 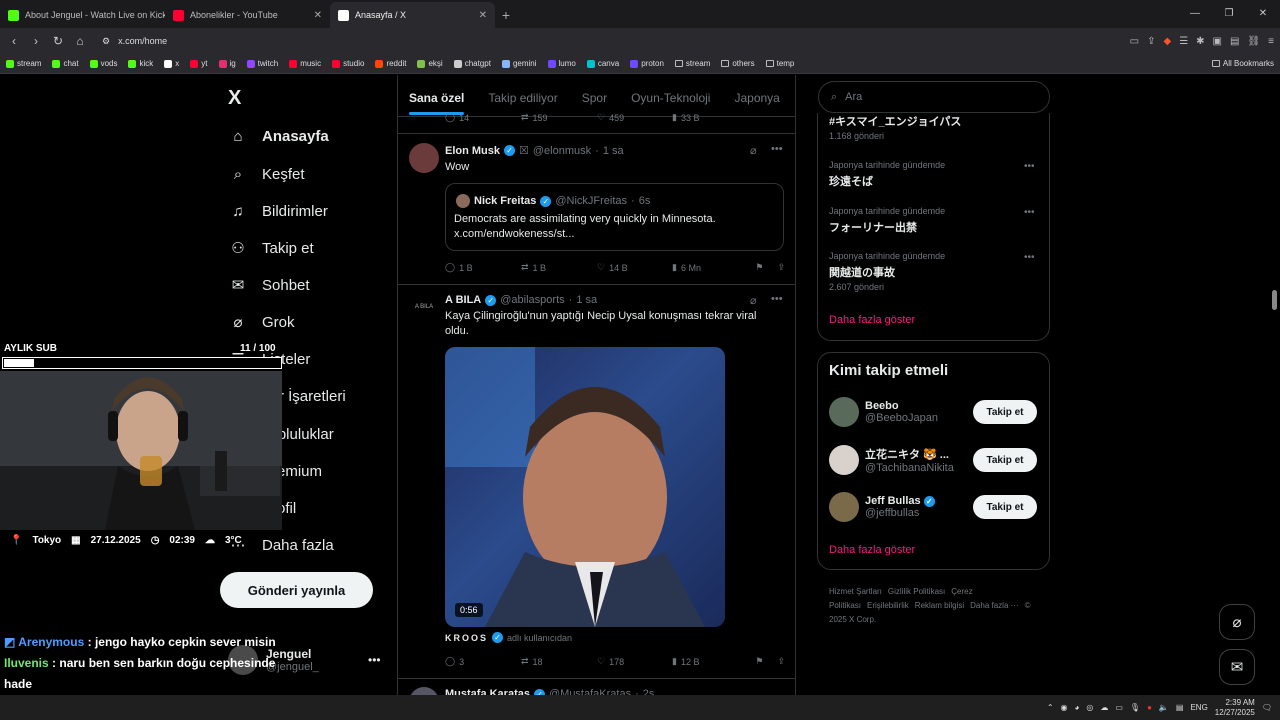 I want to click on messages-fab-button: ✉, so click(x=1237, y=667).